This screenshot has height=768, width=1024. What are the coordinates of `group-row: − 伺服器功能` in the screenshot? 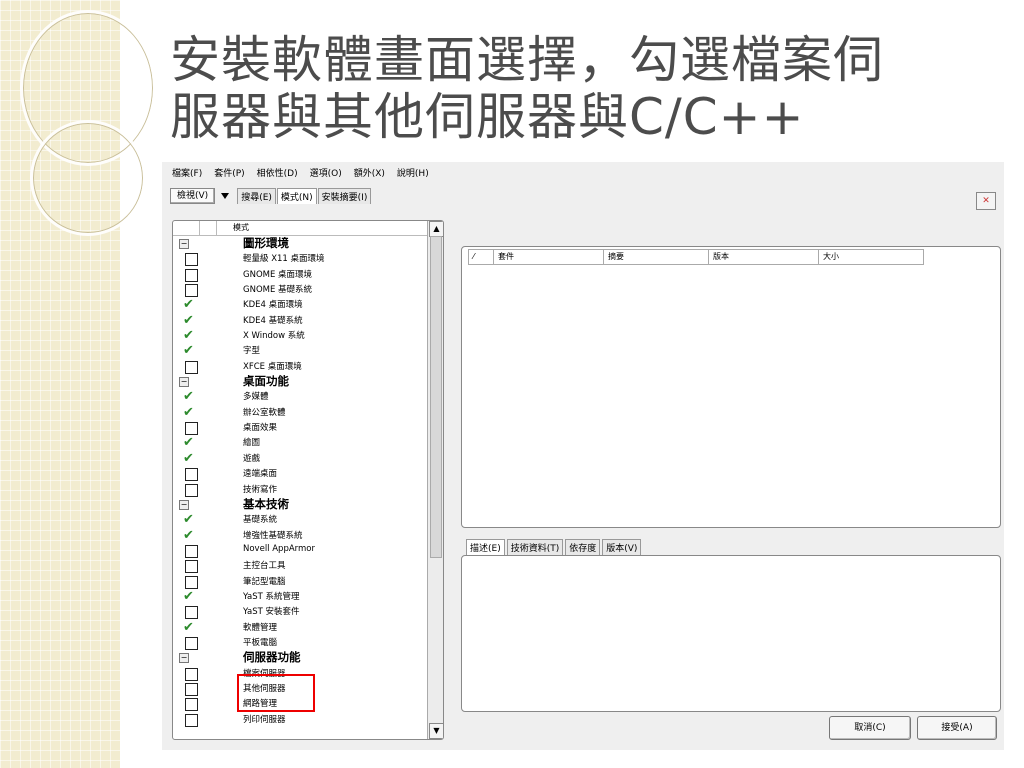 It's located at (300, 657).